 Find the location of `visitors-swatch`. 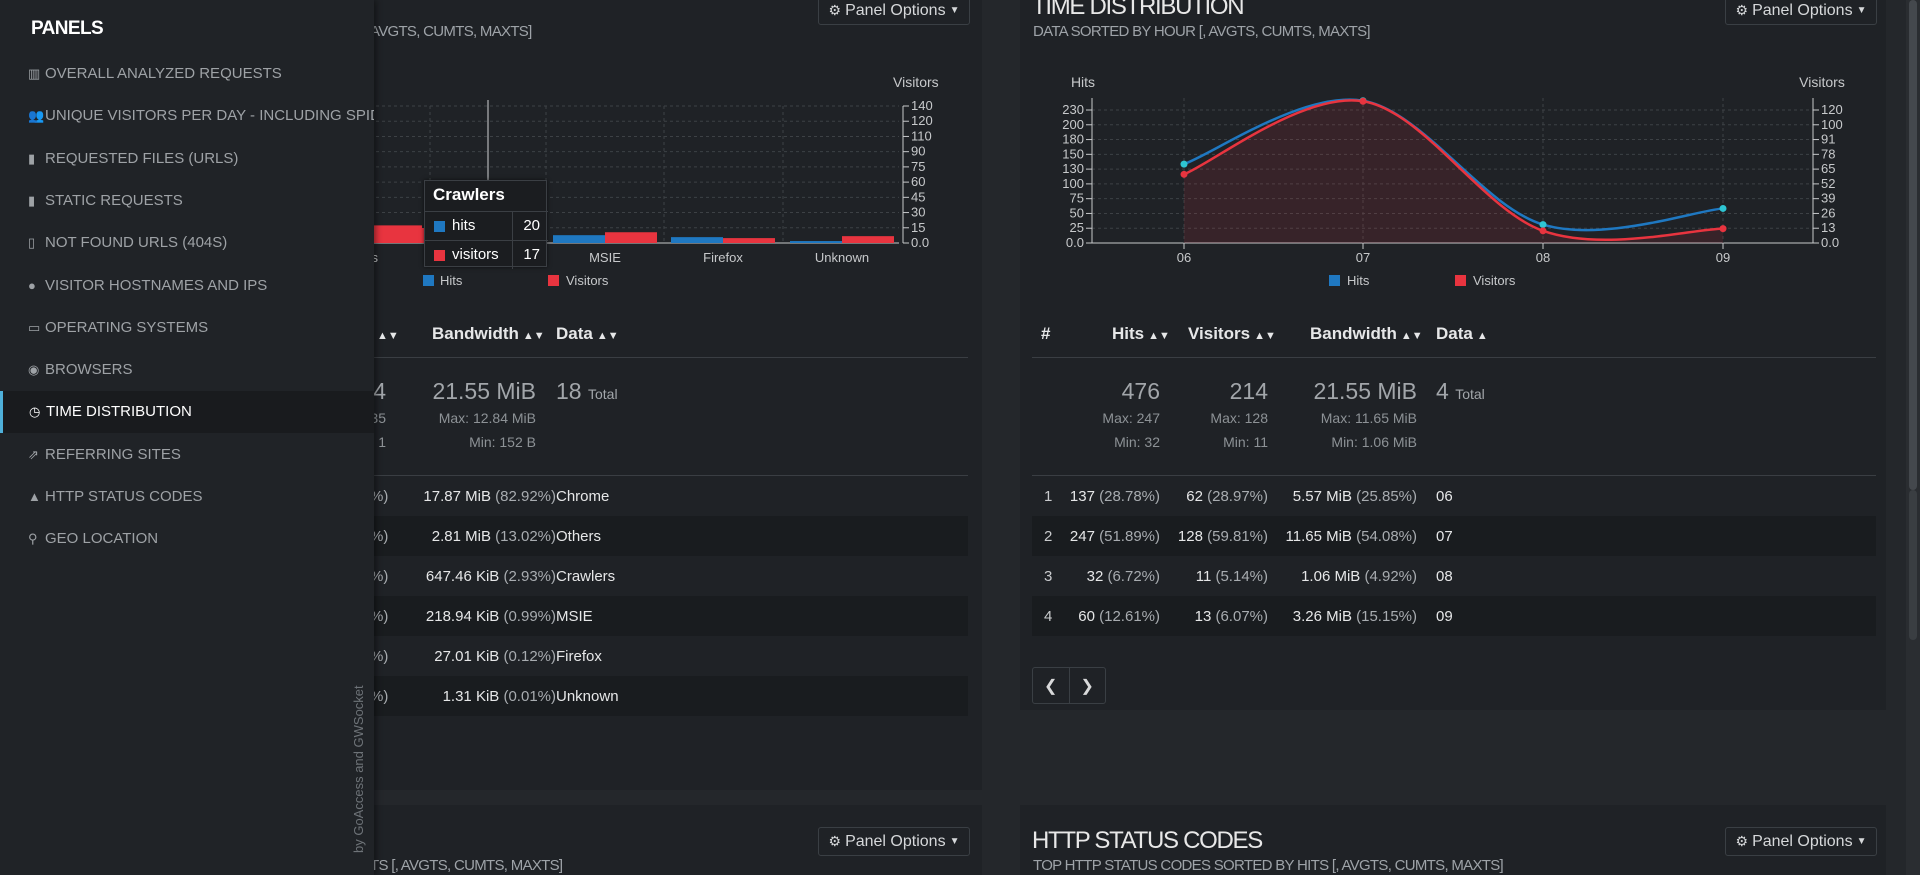

visitors-swatch is located at coordinates (439, 255).